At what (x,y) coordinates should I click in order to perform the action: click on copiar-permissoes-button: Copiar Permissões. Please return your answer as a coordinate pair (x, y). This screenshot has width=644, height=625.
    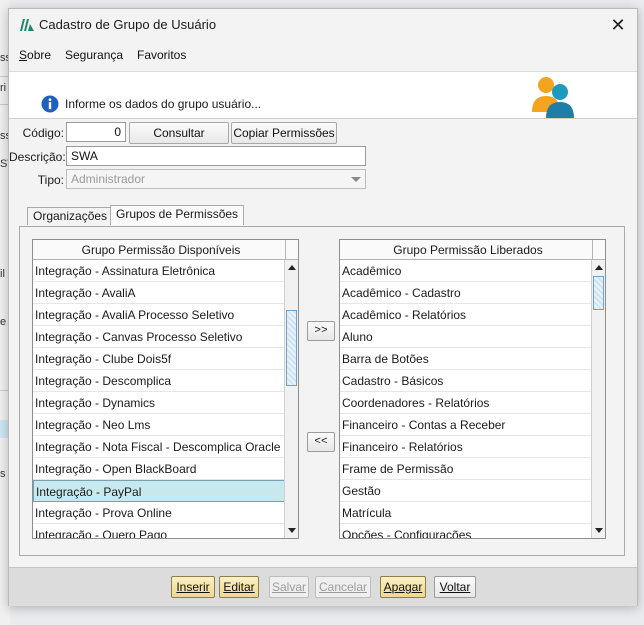
    Looking at the image, I should click on (284, 133).